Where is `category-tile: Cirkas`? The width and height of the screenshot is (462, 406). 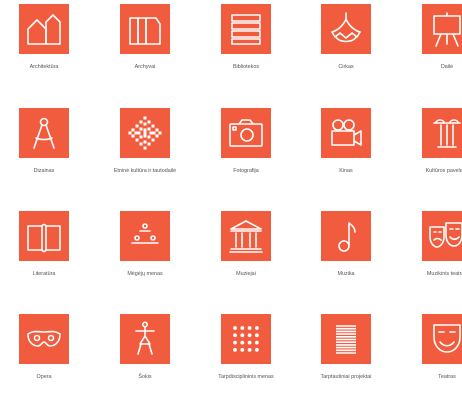
category-tile: Cirkas is located at coordinates (346, 50).